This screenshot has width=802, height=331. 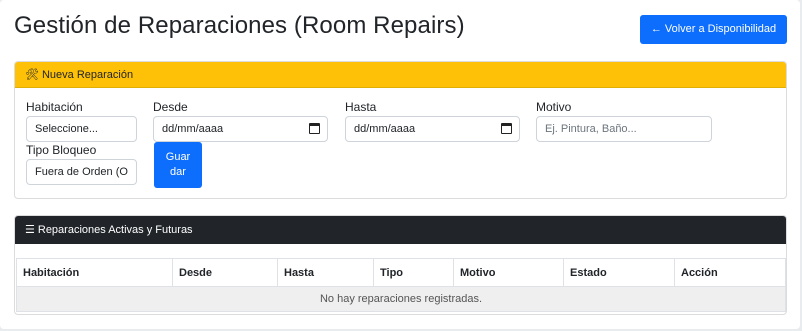 What do you see at coordinates (325, 272) in the screenshot?
I see `column-header-to: Hasta` at bounding box center [325, 272].